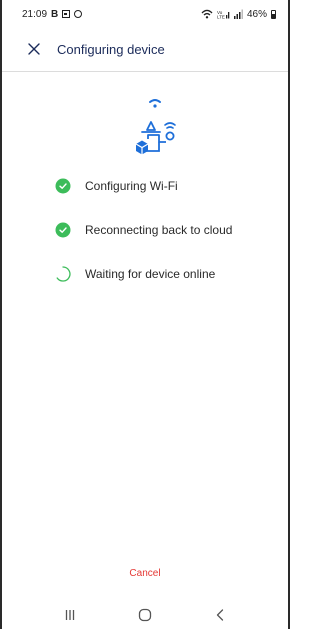 Image resolution: width=320 pixels, height=629 pixels. What do you see at coordinates (111, 49) in the screenshot?
I see `page-title: Configuring device` at bounding box center [111, 49].